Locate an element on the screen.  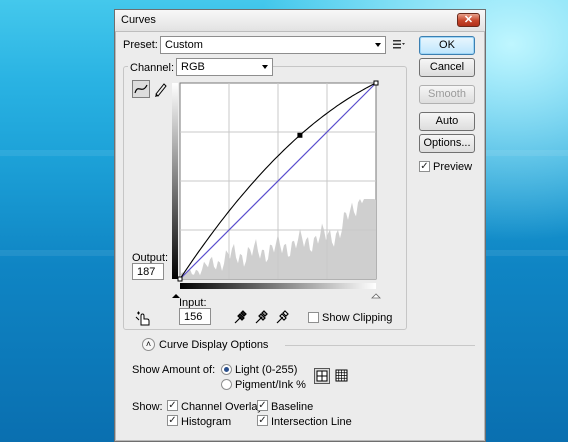
channel-label: Channel: is located at coordinates (152, 68).